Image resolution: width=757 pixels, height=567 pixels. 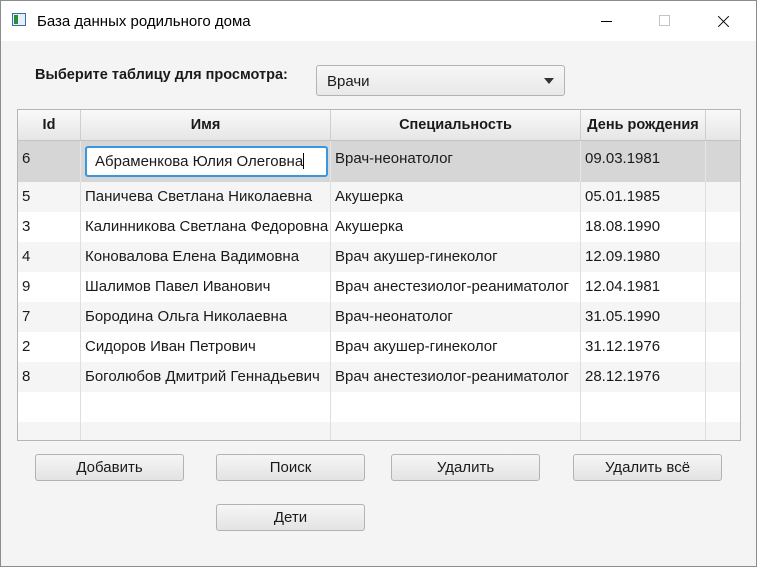 What do you see at coordinates (643, 347) in the screenshot?
I see `cell-birthday: 31.12.1976` at bounding box center [643, 347].